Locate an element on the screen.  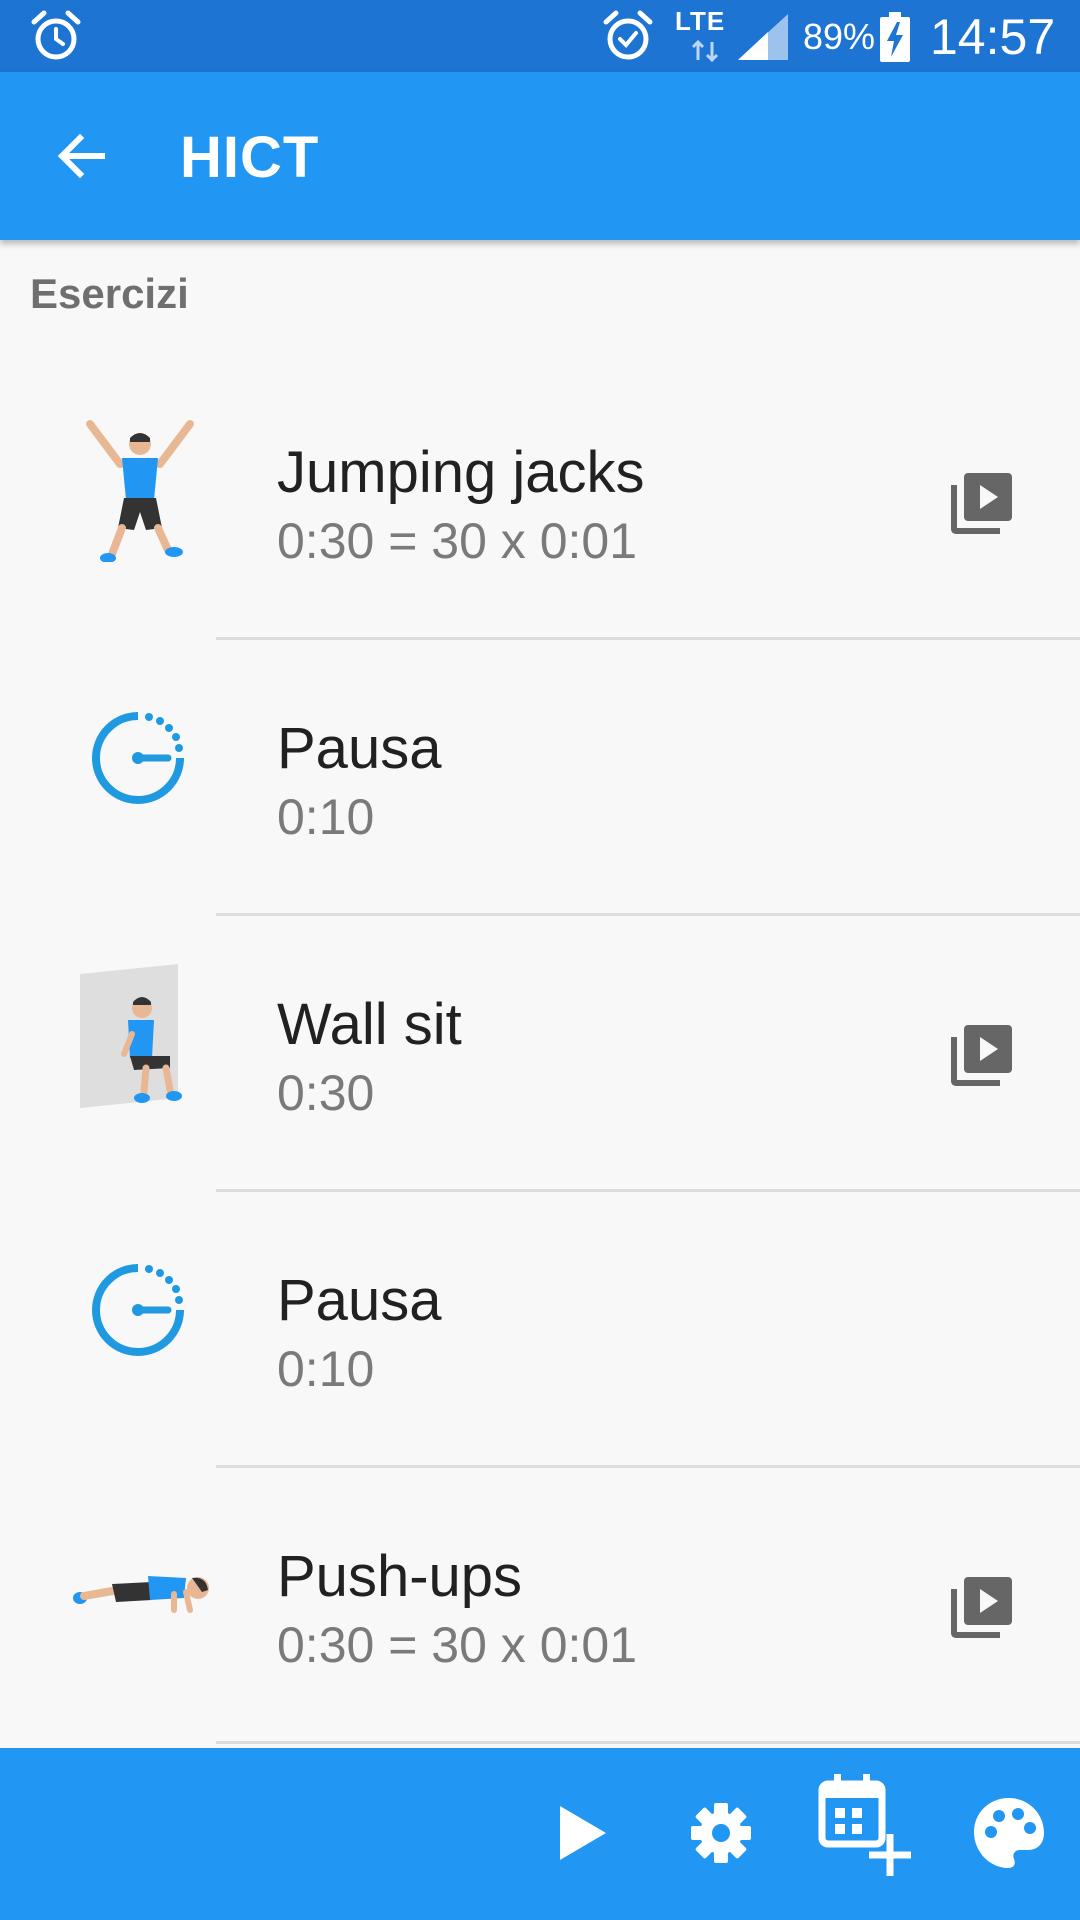
clock: 14:57 is located at coordinates (993, 37).